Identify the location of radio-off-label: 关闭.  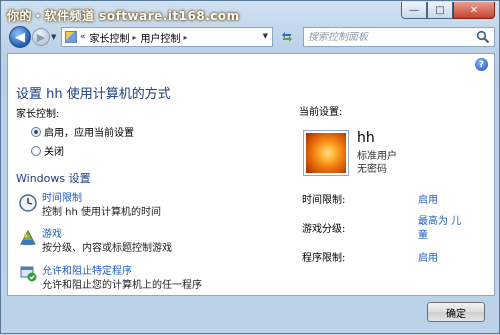
(54, 150).